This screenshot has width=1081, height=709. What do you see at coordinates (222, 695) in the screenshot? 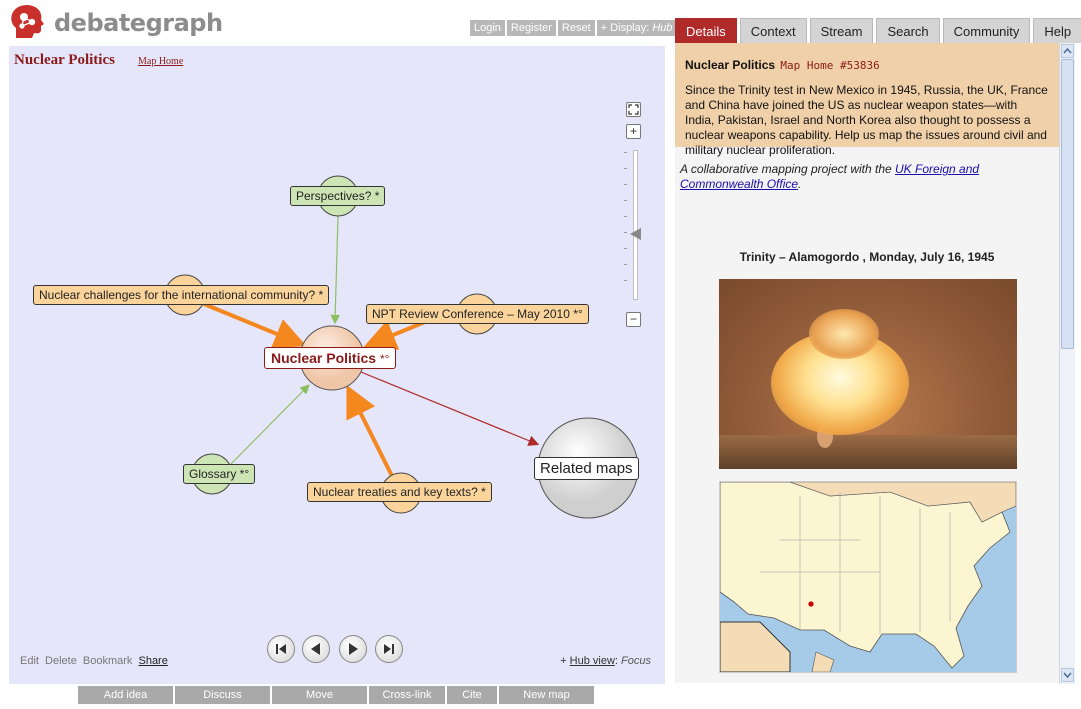
I see `discuss-button: Discuss` at bounding box center [222, 695].